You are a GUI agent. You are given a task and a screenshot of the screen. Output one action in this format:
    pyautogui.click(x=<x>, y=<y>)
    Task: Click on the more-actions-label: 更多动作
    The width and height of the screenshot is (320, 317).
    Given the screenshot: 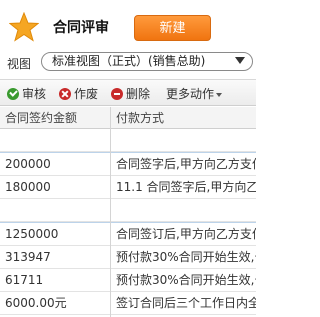 What is the action you would take?
    pyautogui.click(x=190, y=94)
    